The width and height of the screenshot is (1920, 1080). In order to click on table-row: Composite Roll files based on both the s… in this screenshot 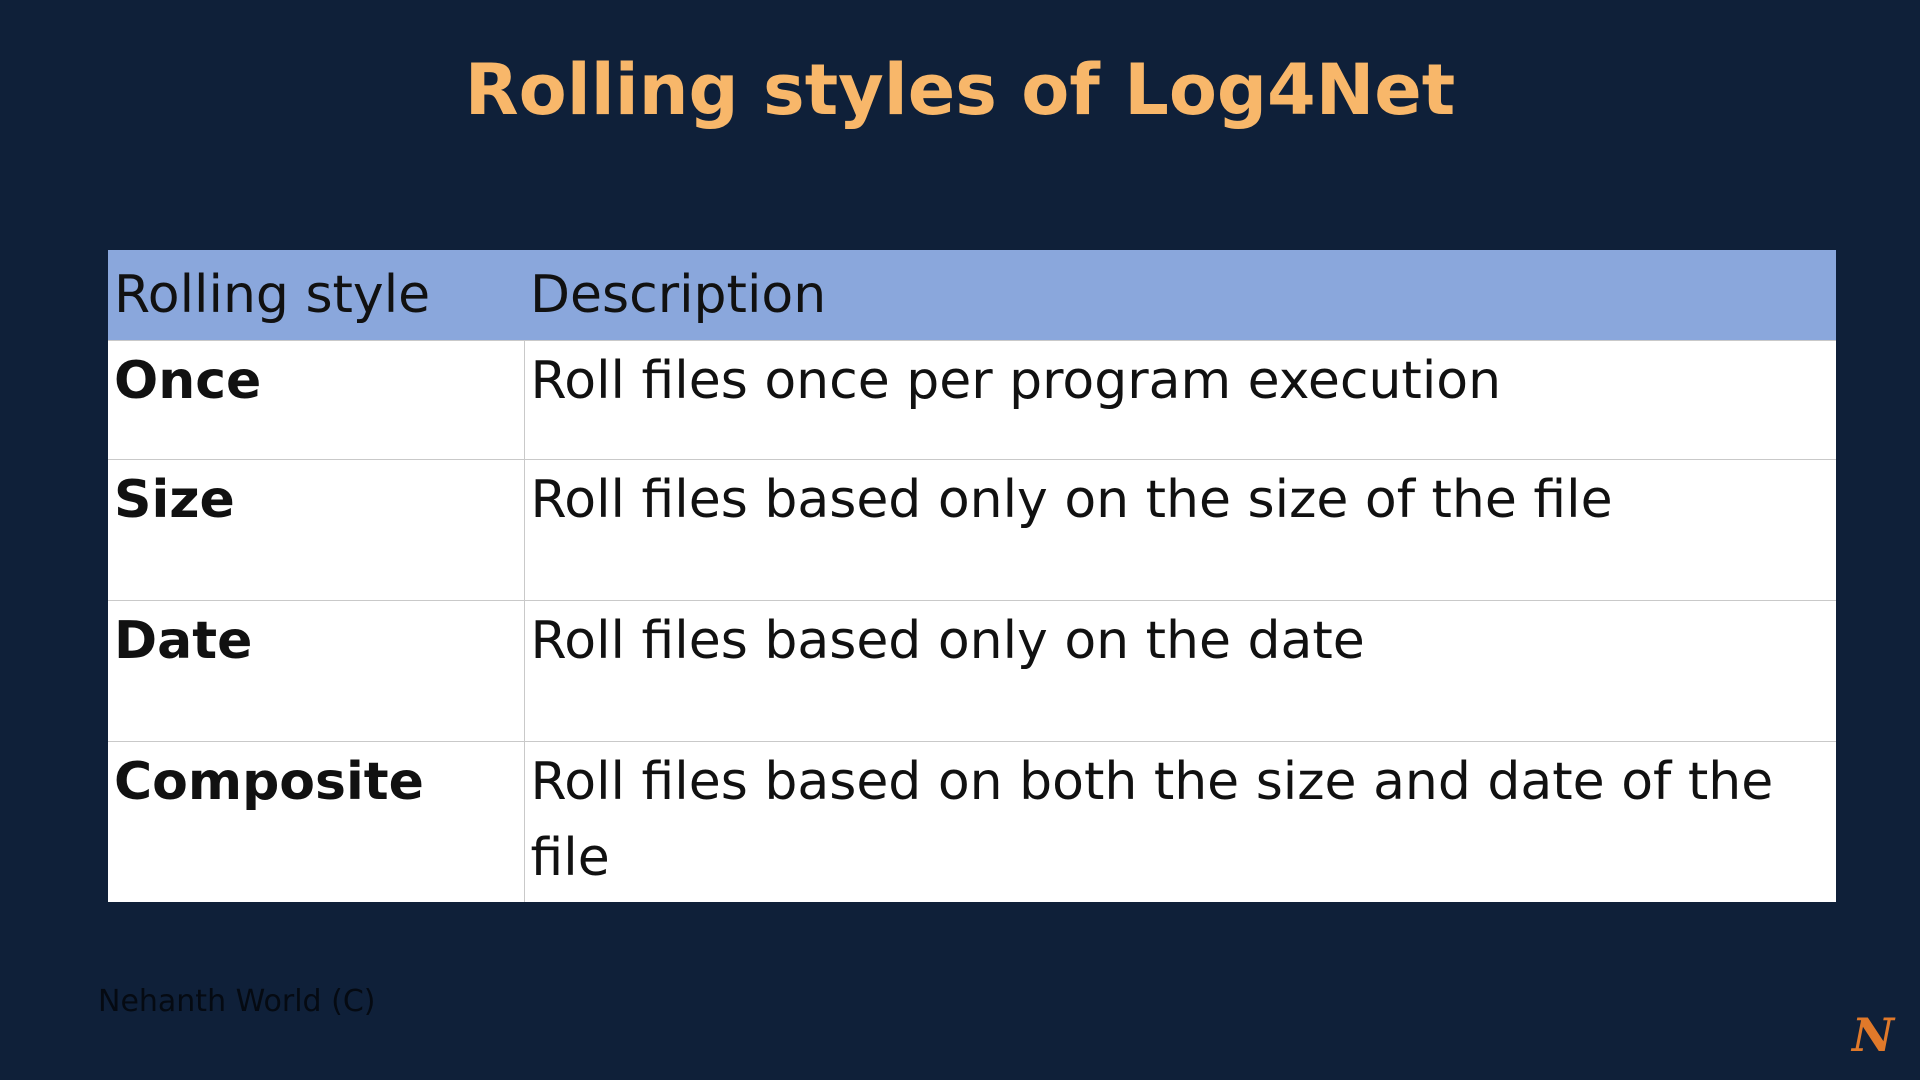, I will do `click(972, 821)`.